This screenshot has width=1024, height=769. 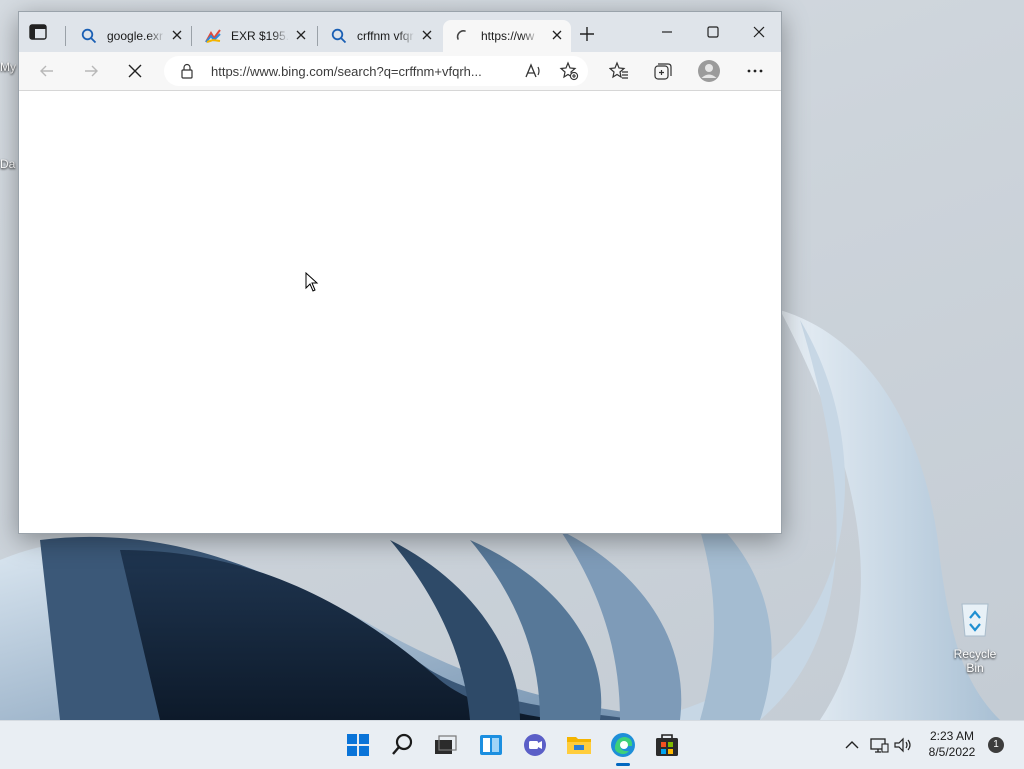 I want to click on volume-icon, so click(x=903, y=745).